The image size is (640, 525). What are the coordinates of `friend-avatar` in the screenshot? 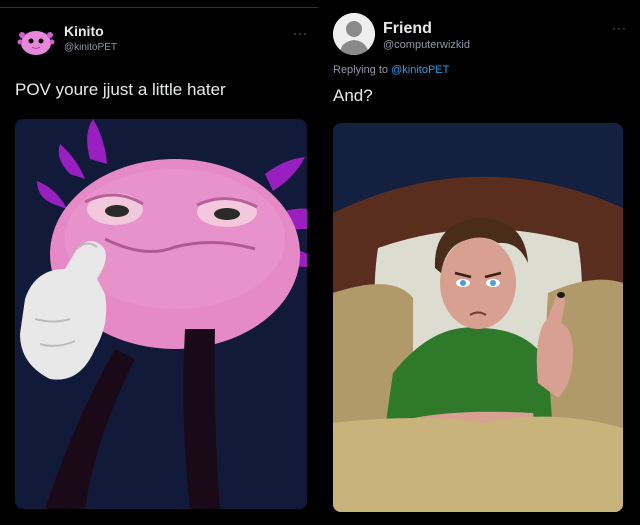 It's located at (354, 34).